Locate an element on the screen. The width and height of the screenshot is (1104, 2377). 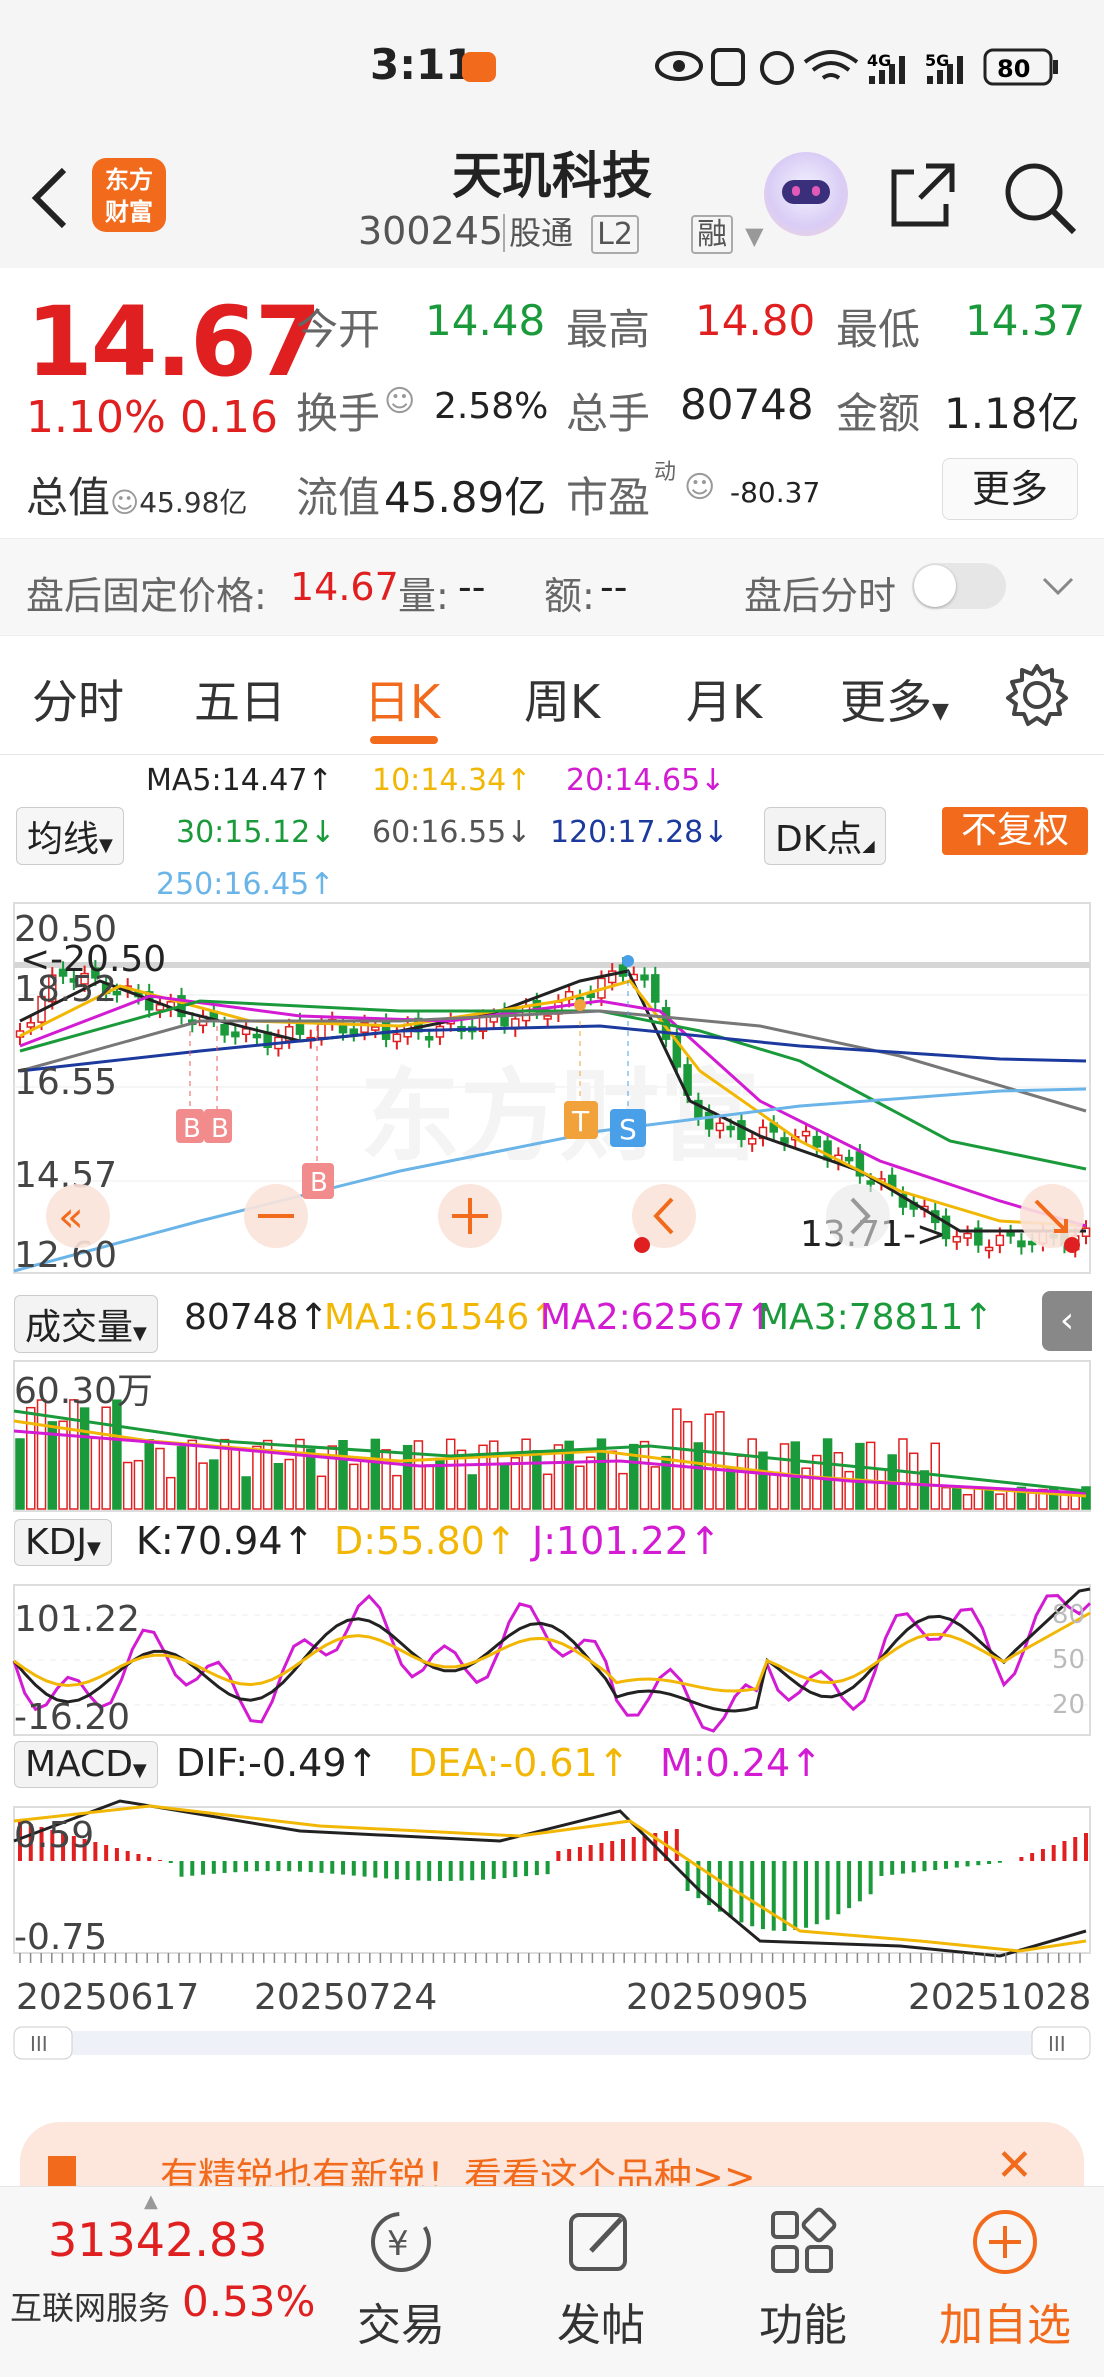
close-icon: ✕ is located at coordinates (1014, 2164).